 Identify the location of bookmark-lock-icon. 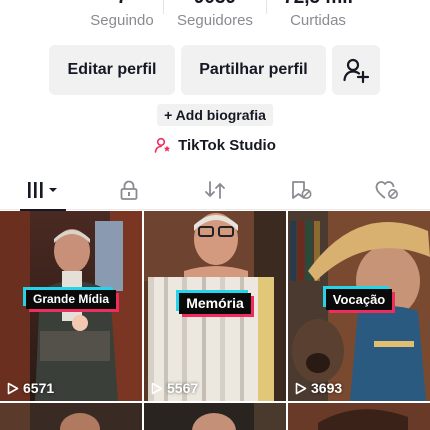
(302, 190).